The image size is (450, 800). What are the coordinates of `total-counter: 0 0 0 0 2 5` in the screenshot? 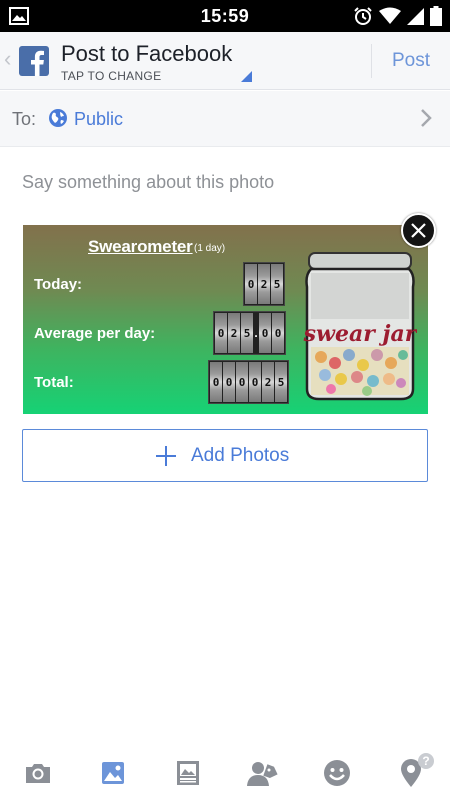 It's located at (248, 382).